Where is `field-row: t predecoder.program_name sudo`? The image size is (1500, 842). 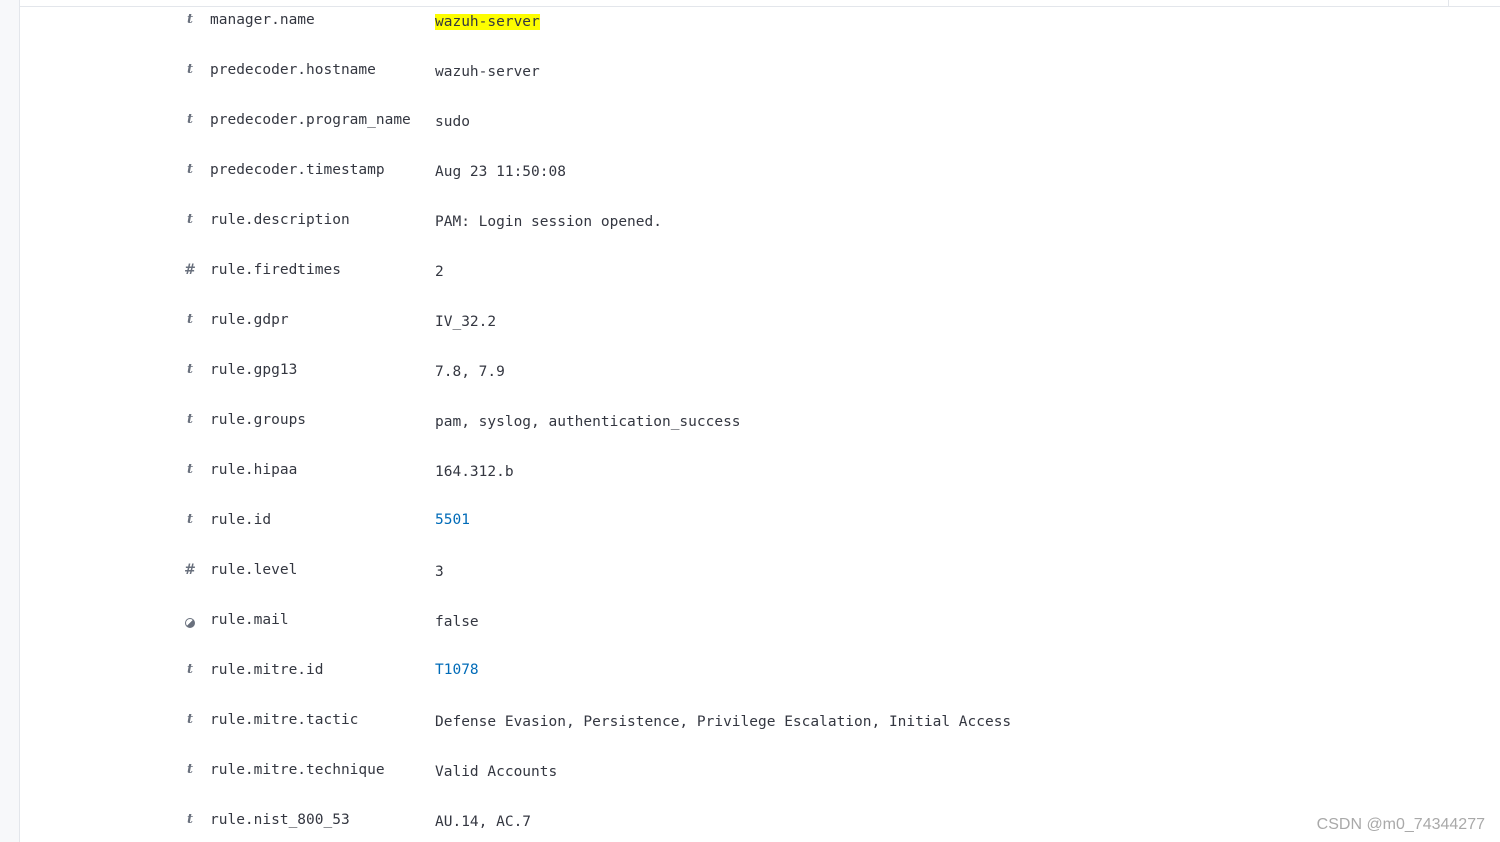 field-row: t predecoder.program_name sudo is located at coordinates (750, 125).